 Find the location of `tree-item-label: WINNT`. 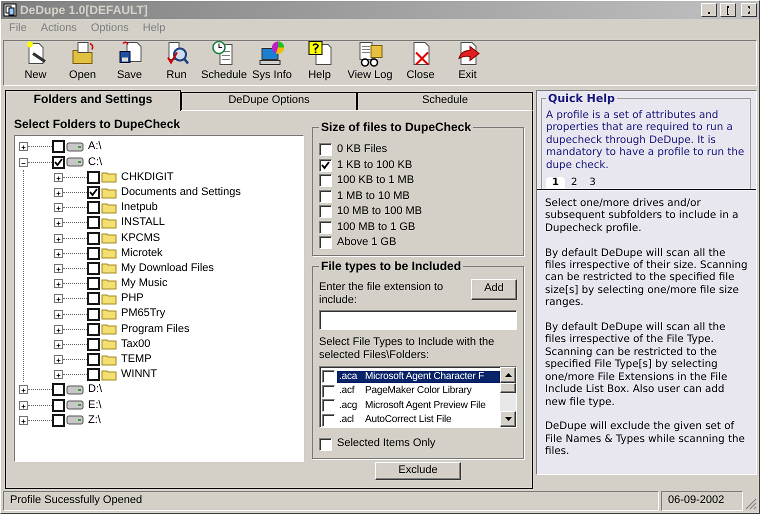

tree-item-label: WINNT is located at coordinates (139, 375).